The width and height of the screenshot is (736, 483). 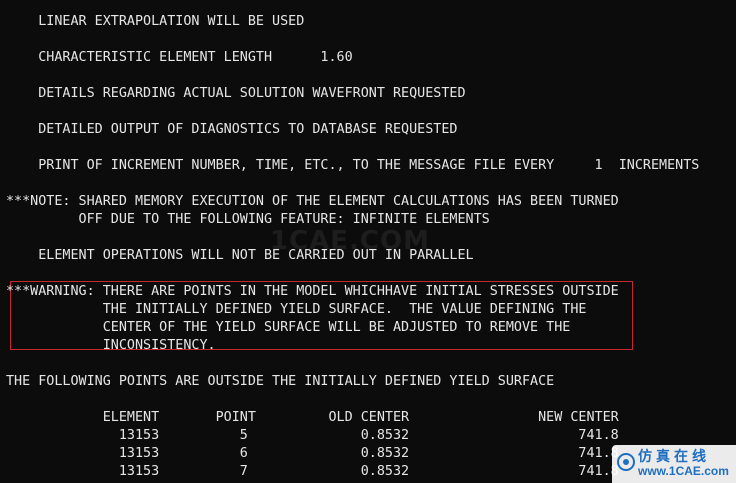 What do you see at coordinates (312, 417) in the screenshot?
I see `table-header: ELEMENT POINT OLD CENTER NEW CENTER` at bounding box center [312, 417].